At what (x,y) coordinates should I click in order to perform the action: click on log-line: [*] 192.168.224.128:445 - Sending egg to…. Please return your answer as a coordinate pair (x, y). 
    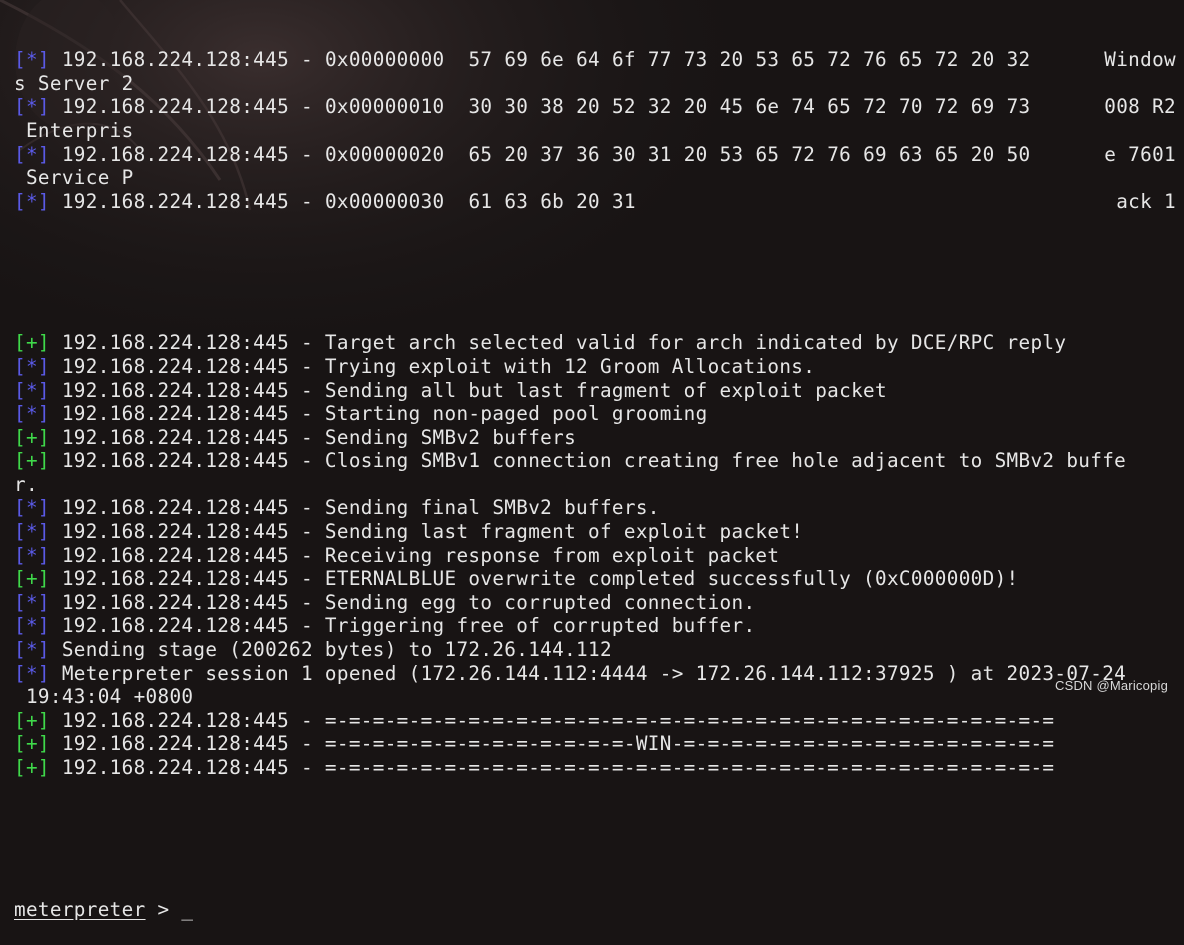
    Looking at the image, I should click on (595, 603).